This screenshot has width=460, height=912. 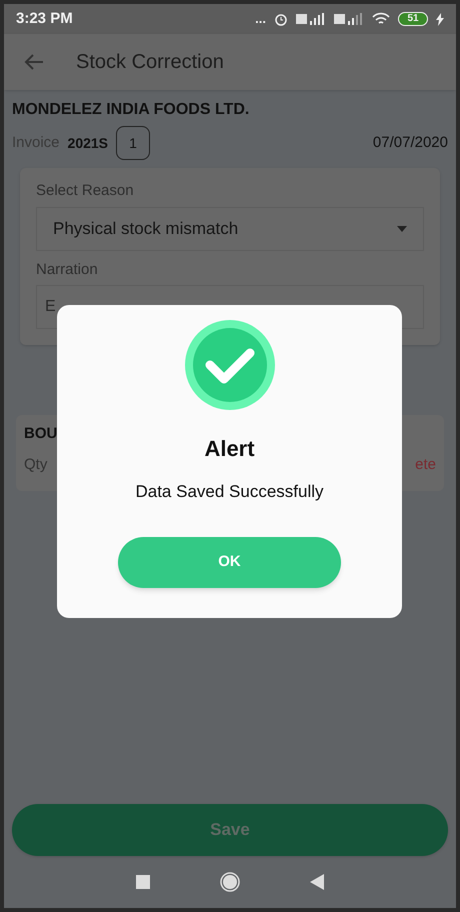 I want to click on narration-label: Narration, so click(x=67, y=270).